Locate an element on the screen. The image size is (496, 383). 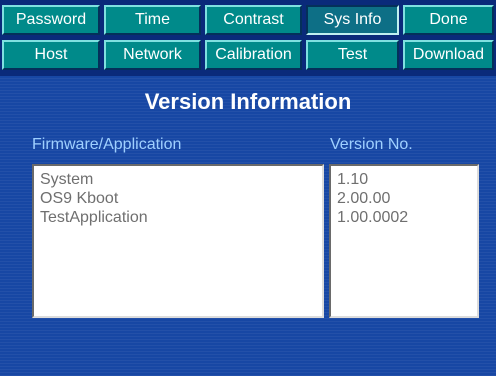
list-item: 1.10 is located at coordinates (404, 179).